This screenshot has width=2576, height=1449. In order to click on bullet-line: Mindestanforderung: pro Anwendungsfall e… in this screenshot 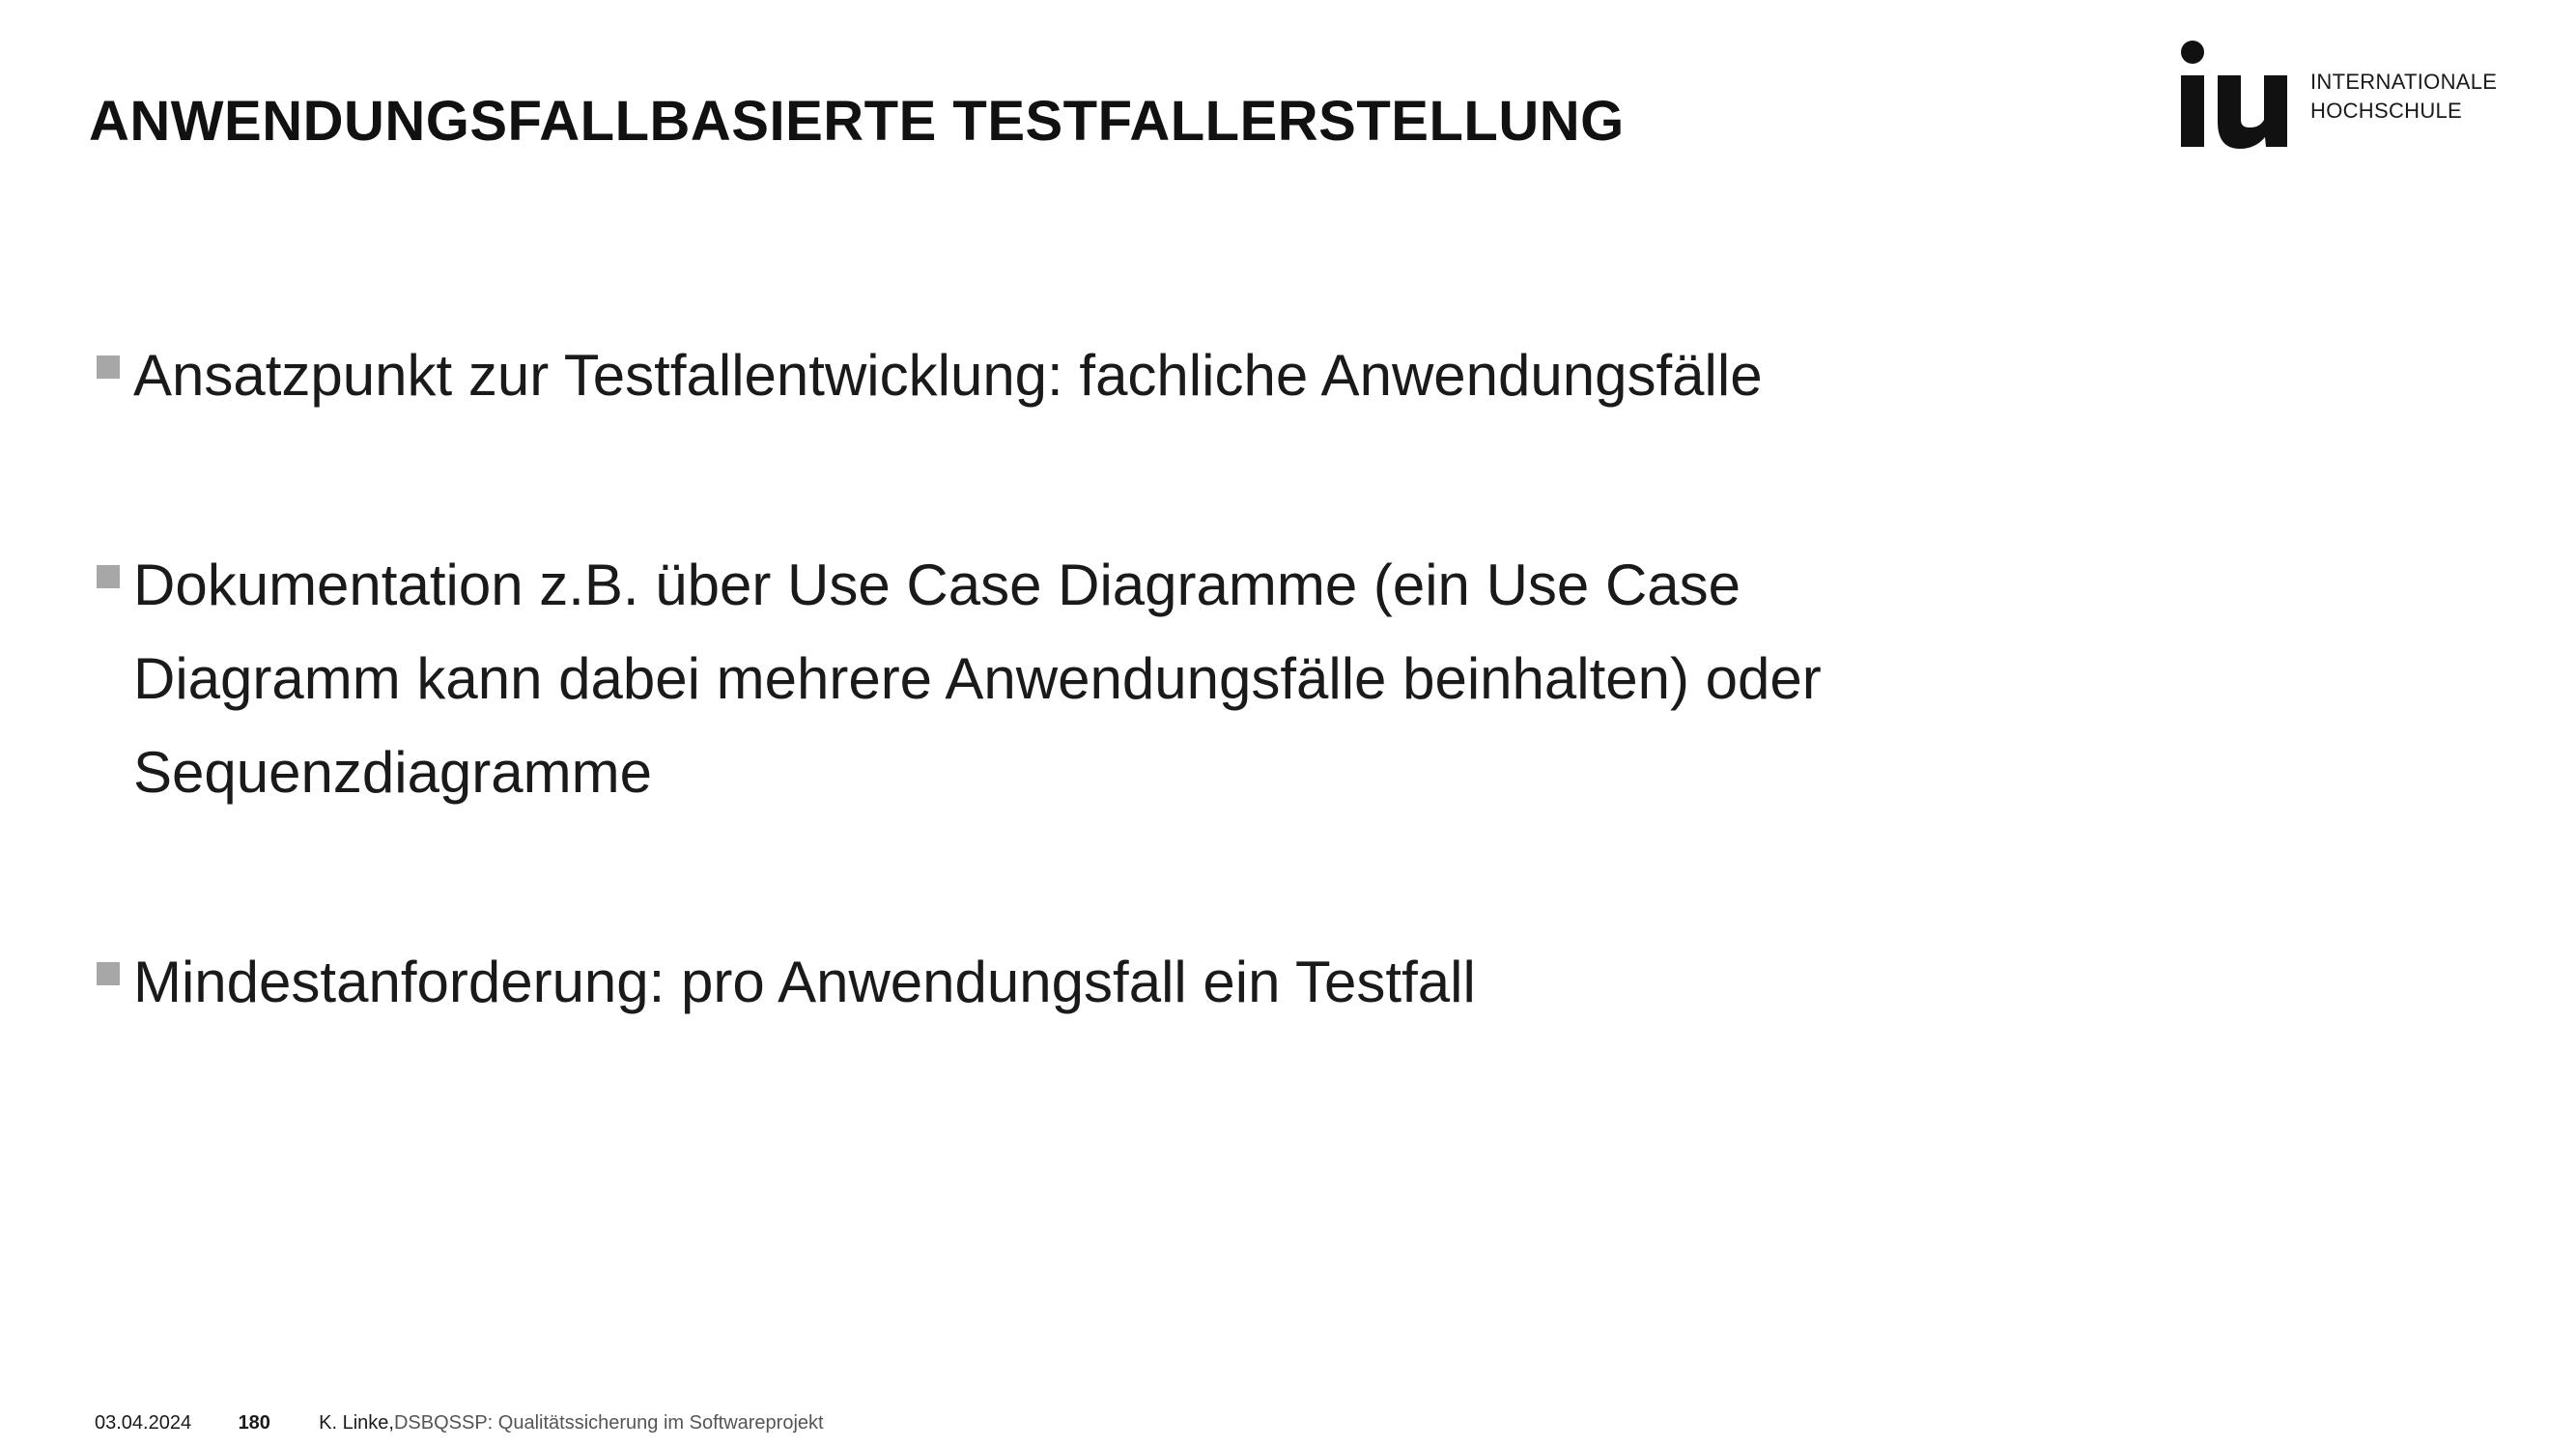, I will do `click(804, 982)`.